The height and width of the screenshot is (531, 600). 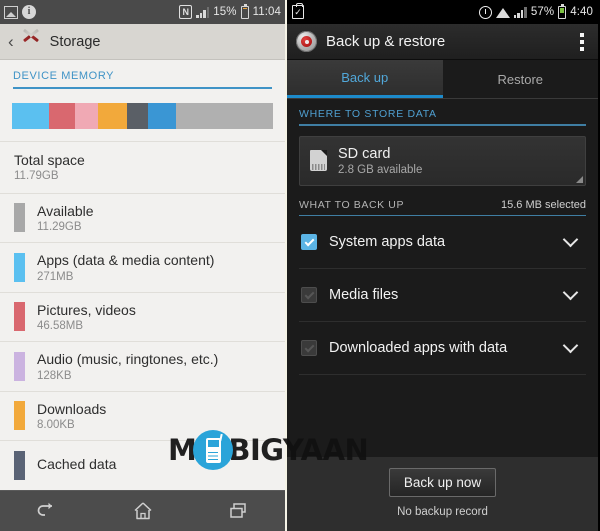 What do you see at coordinates (72, 408) in the screenshot?
I see `storage-item-title: Downloads` at bounding box center [72, 408].